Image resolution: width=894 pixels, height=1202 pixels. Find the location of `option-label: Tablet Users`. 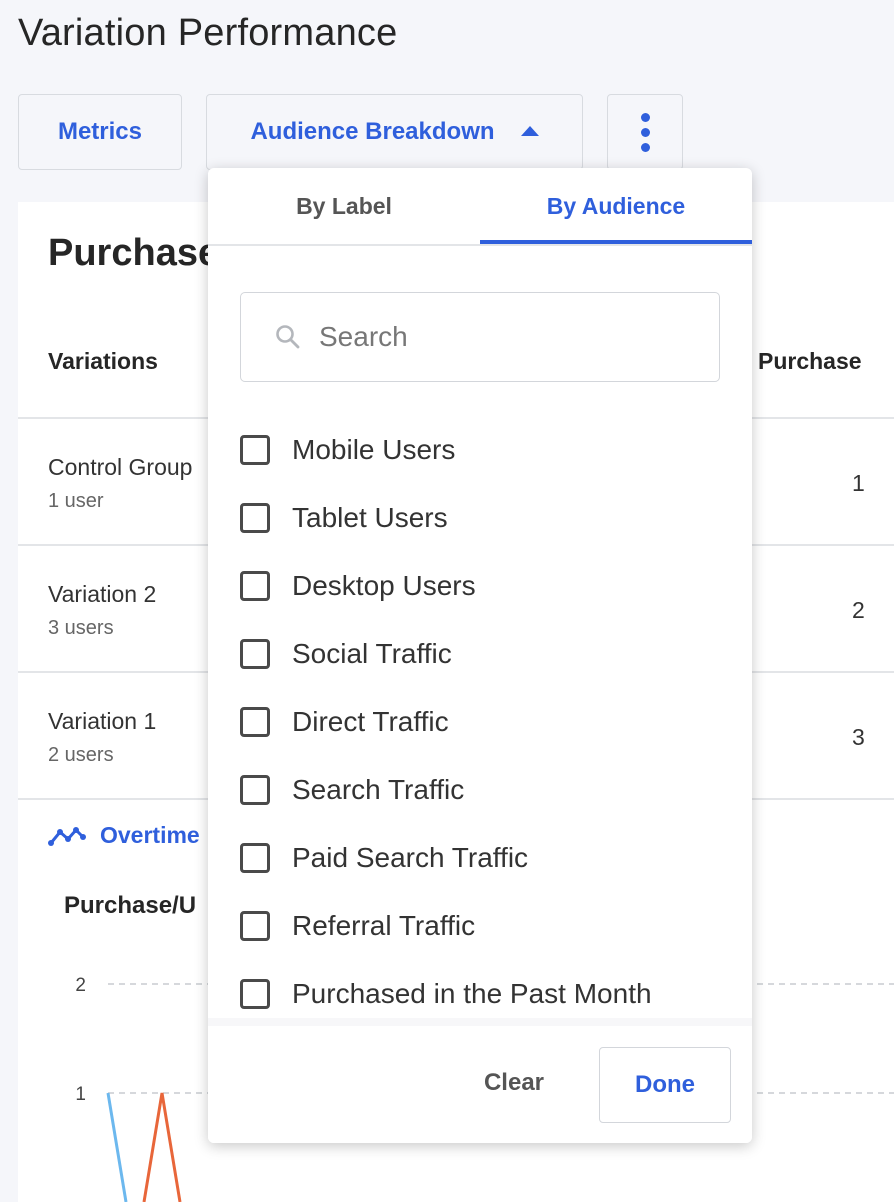

option-label: Tablet Users is located at coordinates (370, 517).